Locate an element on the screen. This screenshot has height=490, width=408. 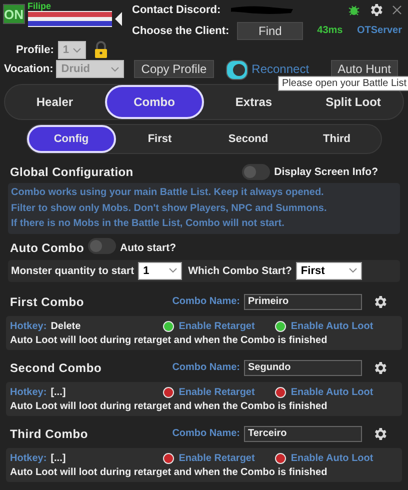
info-text: Combo works using your main Battle List. Keep it always opened. is located at coordinates (168, 193).